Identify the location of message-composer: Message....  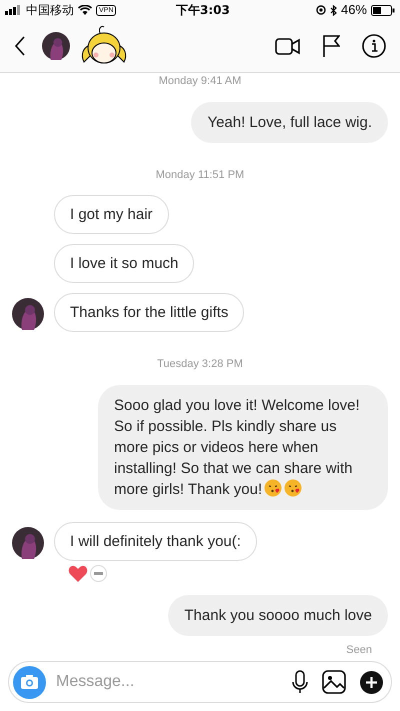
(200, 682).